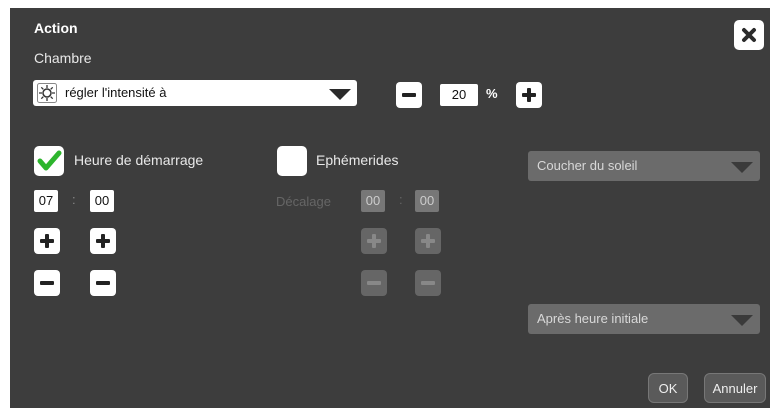 This screenshot has width=770, height=408. I want to click on cancel-button: Annuler, so click(735, 388).